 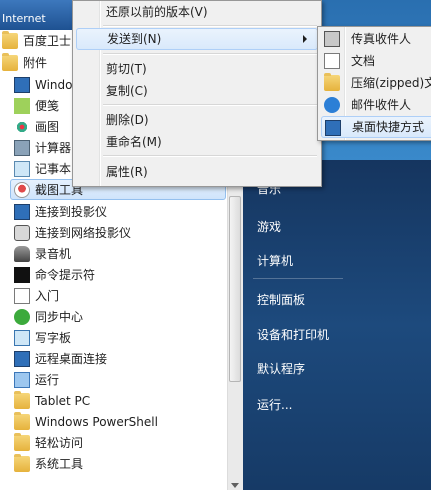 What do you see at coordinates (269, 226) in the screenshot?
I see `right-item-games: 游戏` at bounding box center [269, 226].